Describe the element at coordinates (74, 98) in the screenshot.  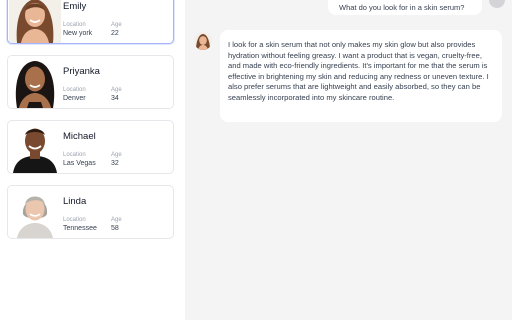
I see `location-value: Denver` at that location.